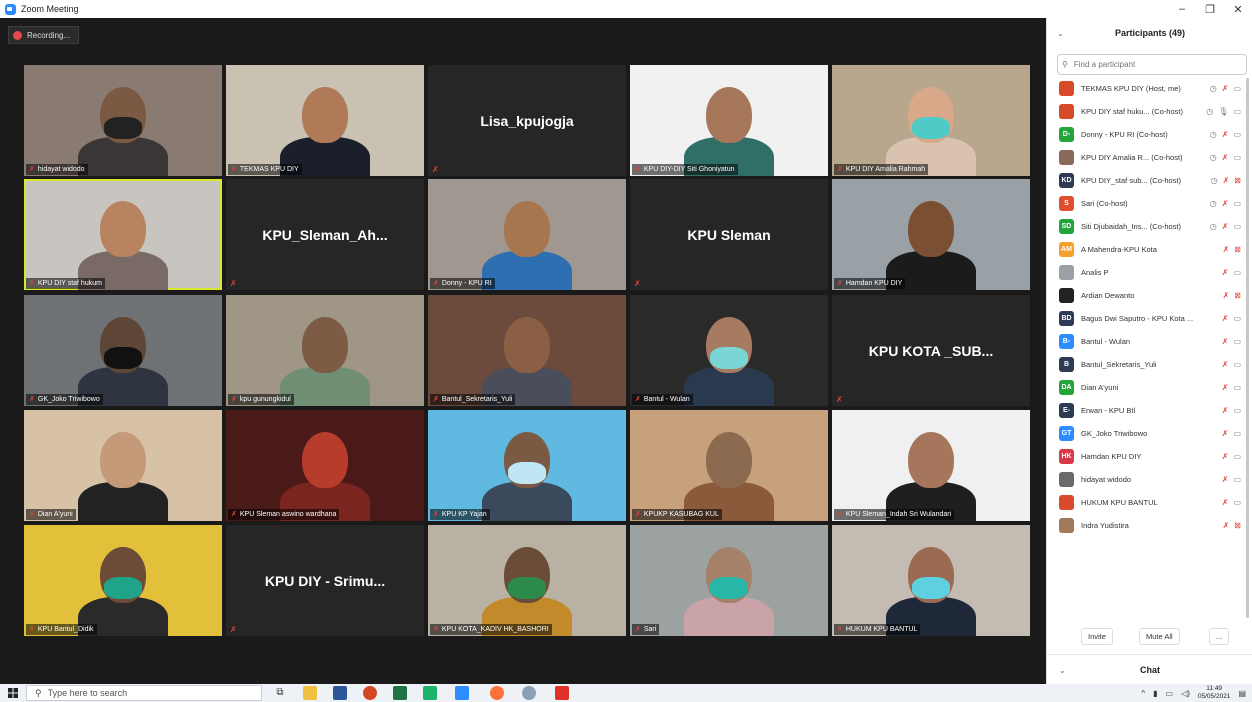 This screenshot has width=1252, height=702. I want to click on file-explorer-icon, so click(310, 693).